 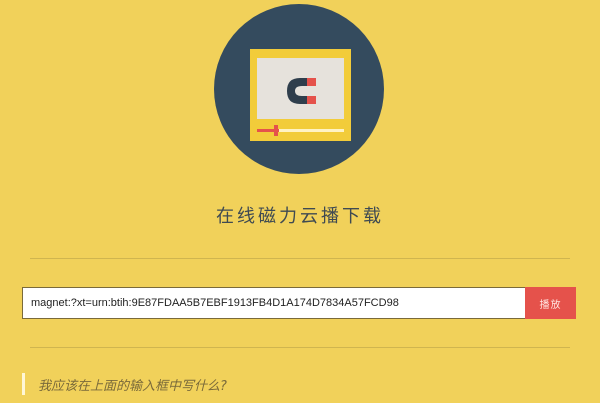 What do you see at coordinates (273, 303) in the screenshot?
I see `magnet-input` at bounding box center [273, 303].